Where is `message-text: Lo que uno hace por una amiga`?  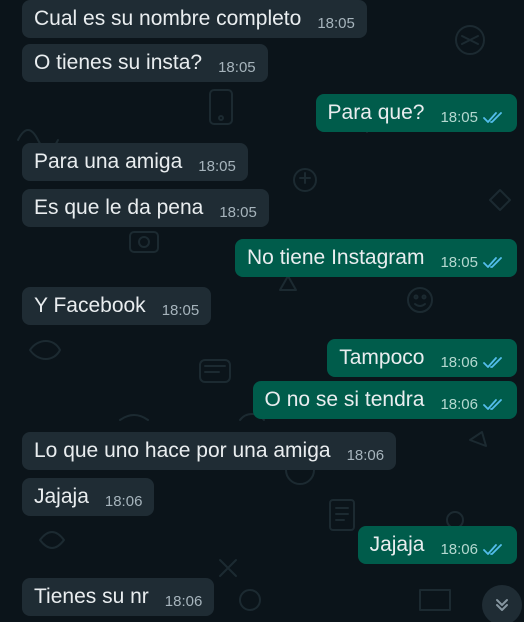
message-text: Lo que uno hace por una amiga is located at coordinates (182, 450).